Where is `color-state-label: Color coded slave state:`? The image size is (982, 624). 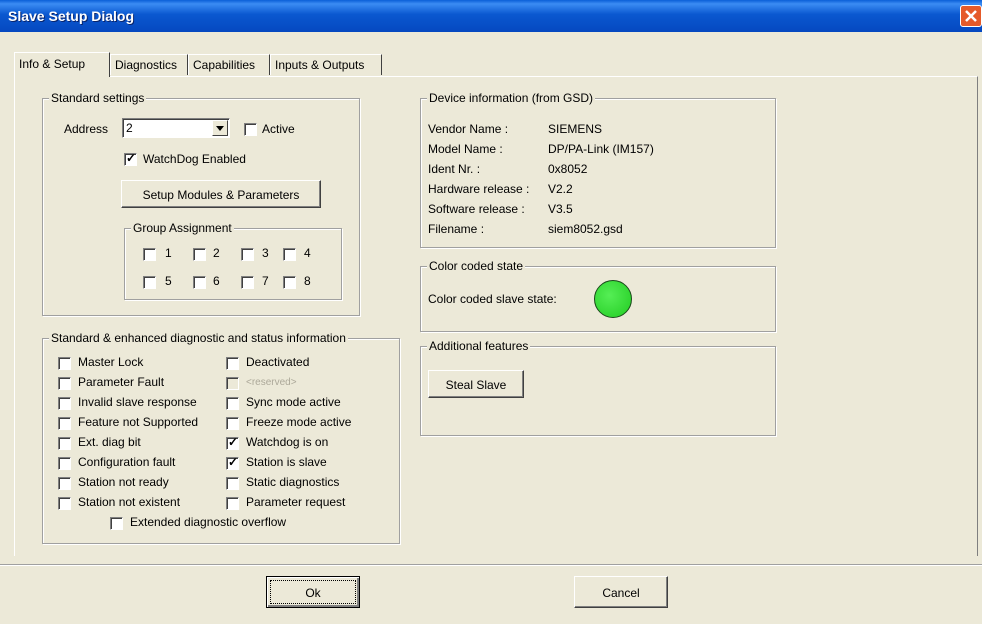 color-state-label: Color coded slave state: is located at coordinates (492, 299).